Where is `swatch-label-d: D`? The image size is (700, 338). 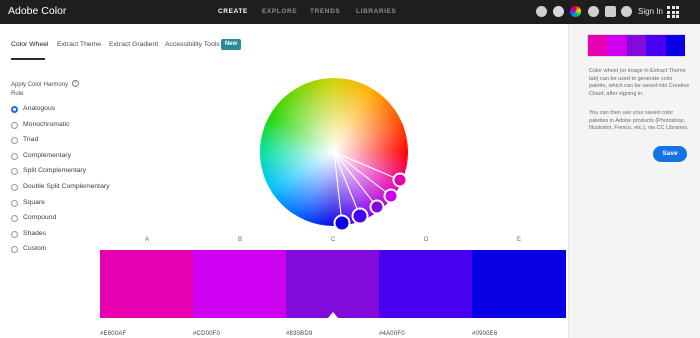
swatch-label-d: D is located at coordinates (426, 240).